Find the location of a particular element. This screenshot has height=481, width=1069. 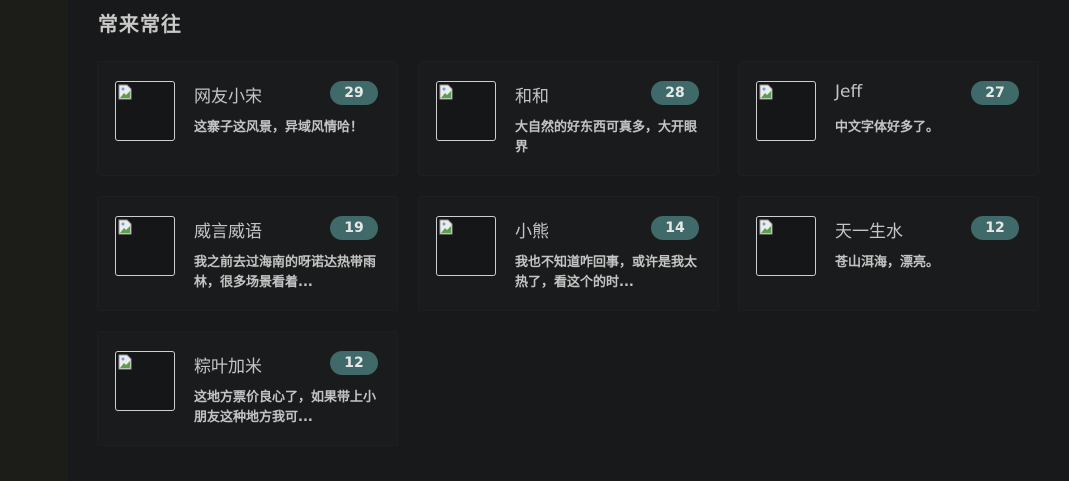

visitor-card: 天一生水 12 苍山洱海，漂亮。 is located at coordinates (888, 253).